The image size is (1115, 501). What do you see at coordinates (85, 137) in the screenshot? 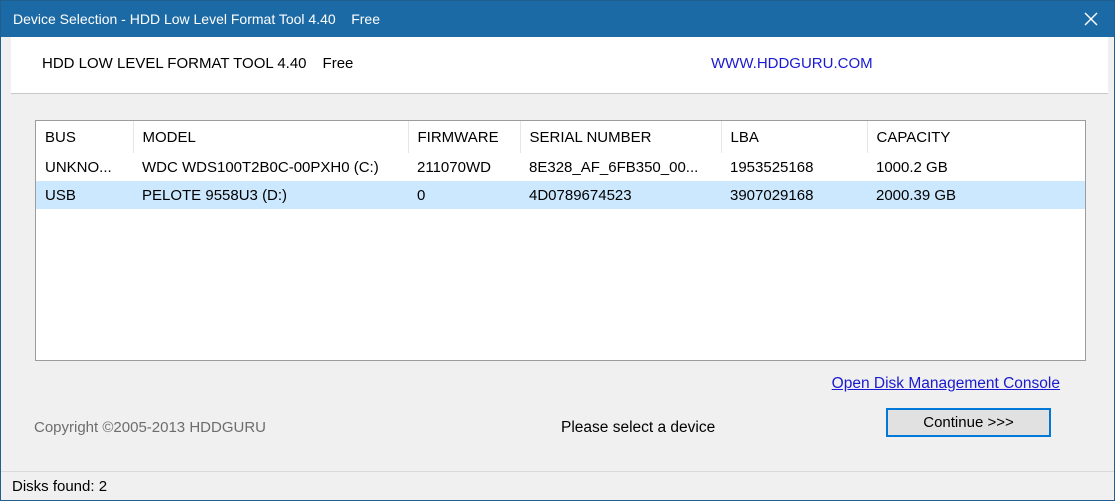
I see `column-header-bus: BUS` at bounding box center [85, 137].